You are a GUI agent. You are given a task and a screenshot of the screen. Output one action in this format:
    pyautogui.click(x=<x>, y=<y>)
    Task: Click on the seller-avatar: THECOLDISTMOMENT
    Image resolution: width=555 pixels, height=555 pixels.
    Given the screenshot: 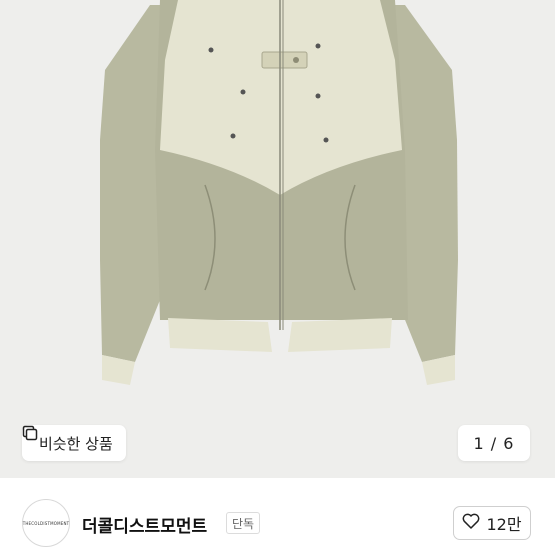 What is the action you would take?
    pyautogui.click(x=46, y=523)
    